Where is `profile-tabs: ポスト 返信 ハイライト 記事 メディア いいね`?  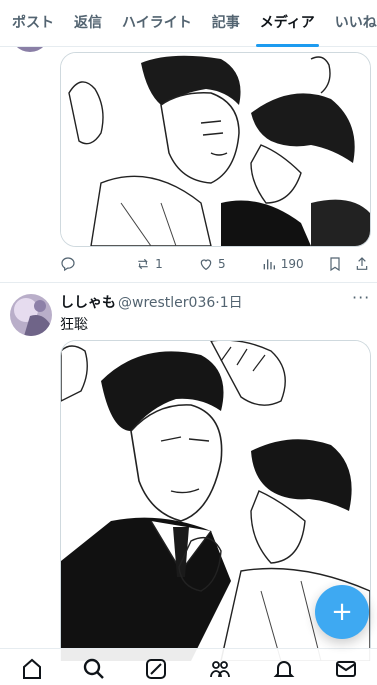
profile-tabs: ポスト 返信 ハイライト 記事 メディア いいね is located at coordinates (188, 23).